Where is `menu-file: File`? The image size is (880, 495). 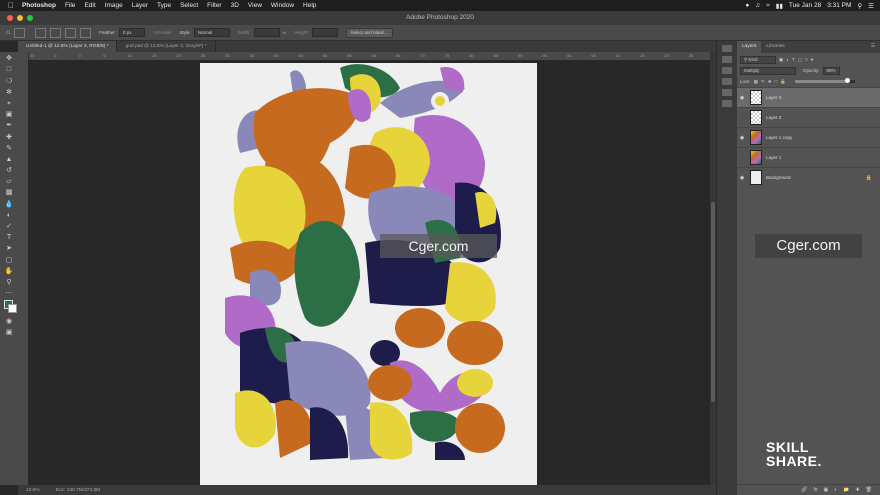 menu-file: File is located at coordinates (70, 5).